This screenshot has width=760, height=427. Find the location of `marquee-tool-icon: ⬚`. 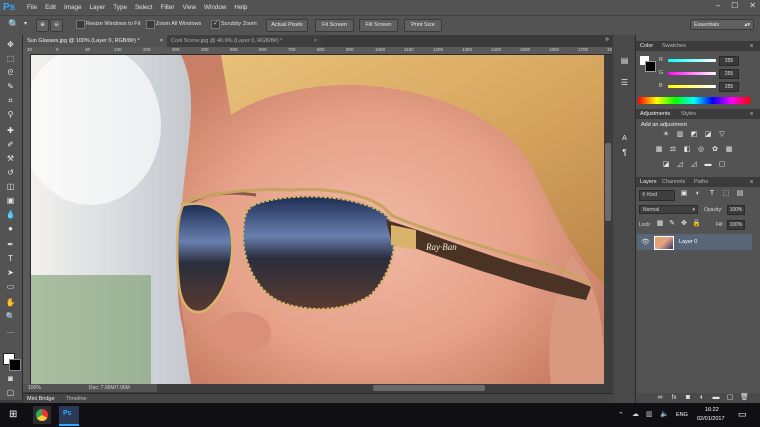

marquee-tool-icon: ⬚ is located at coordinates (10, 59).